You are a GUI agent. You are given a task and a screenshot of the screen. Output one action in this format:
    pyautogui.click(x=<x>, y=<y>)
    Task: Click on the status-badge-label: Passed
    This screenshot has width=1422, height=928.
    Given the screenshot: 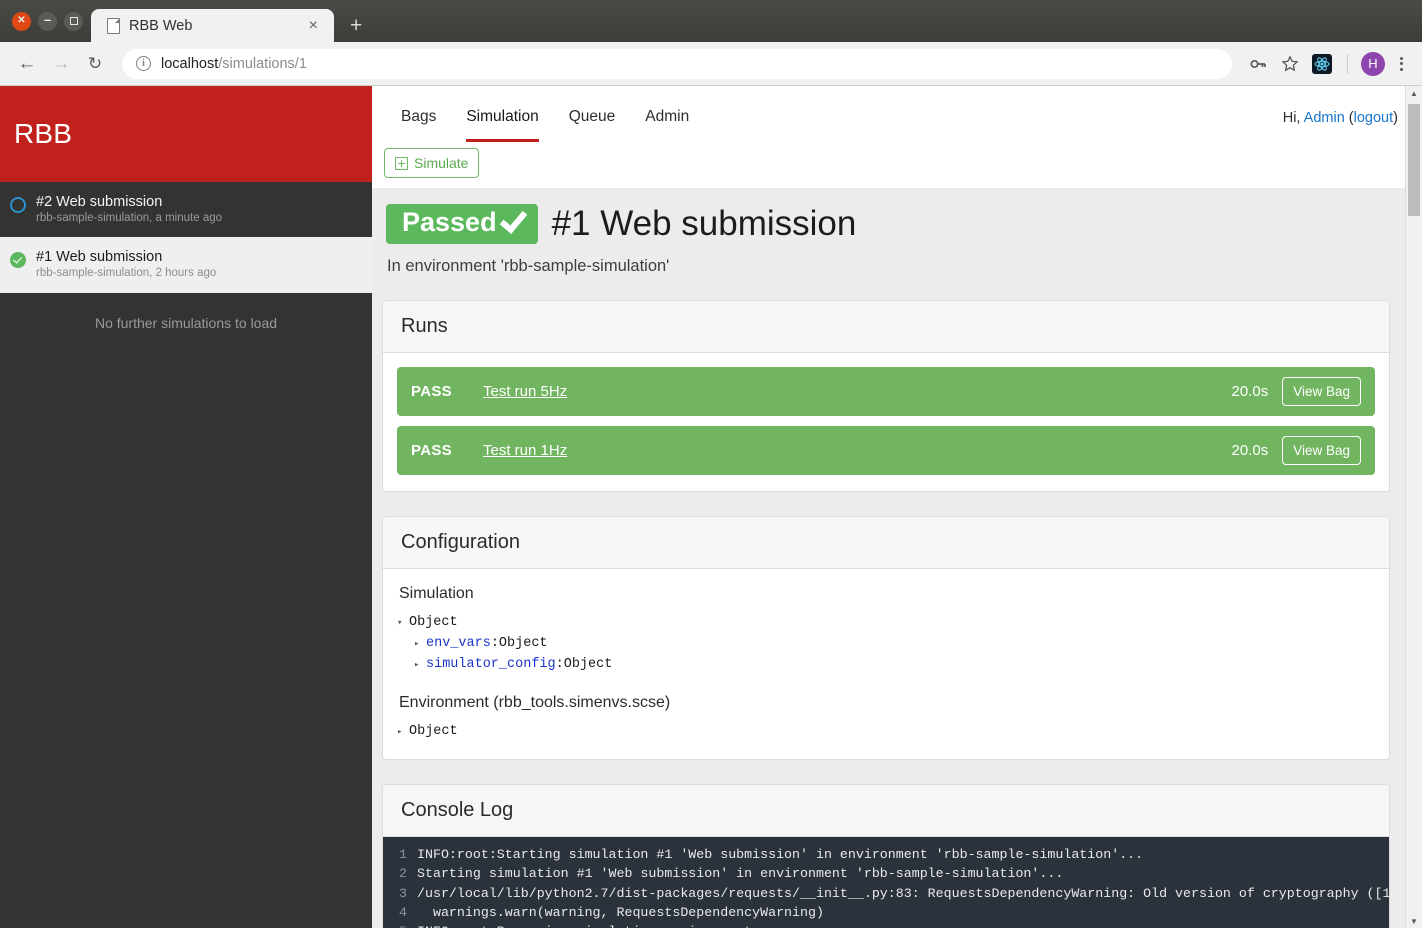 What is the action you would take?
    pyautogui.click(x=449, y=222)
    